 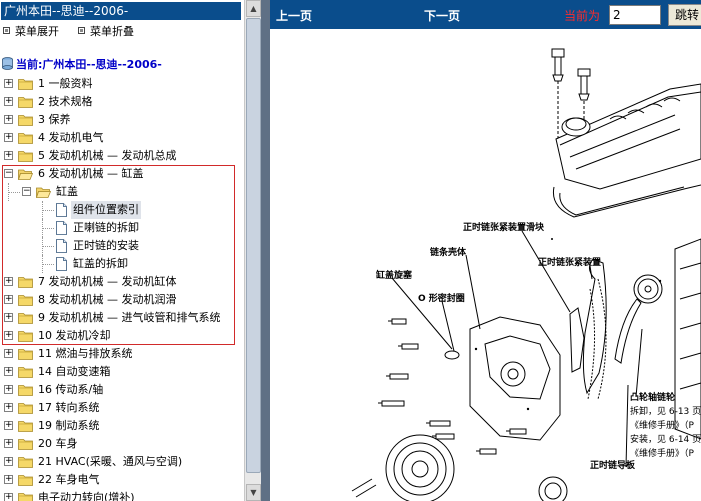 I want to click on tree-item-label: 20 车身, so click(x=58, y=443).